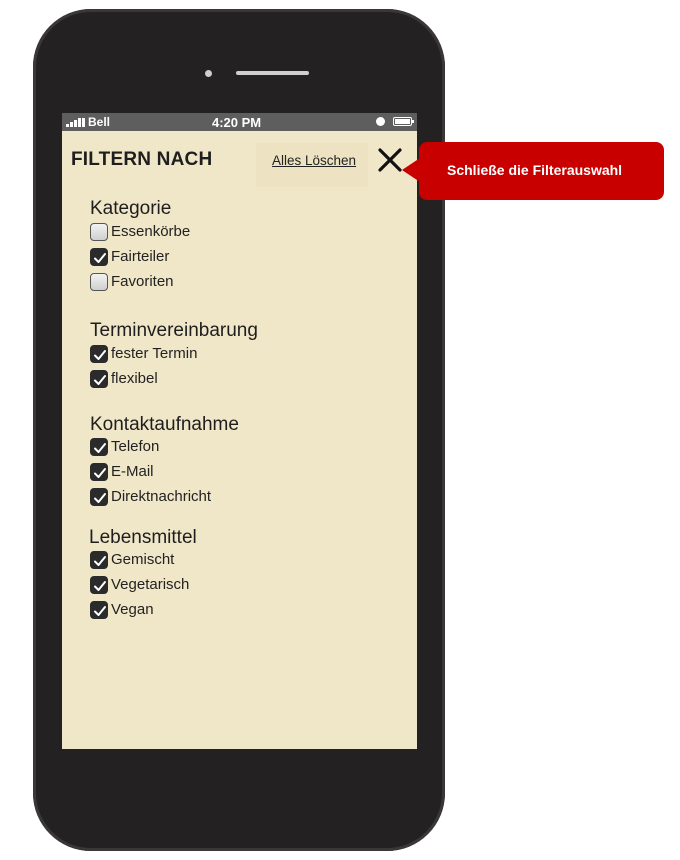 Image resolution: width=680 pixels, height=860 pixels. What do you see at coordinates (143, 537) in the screenshot?
I see `filter-group-title: Lebensmittel` at bounding box center [143, 537].